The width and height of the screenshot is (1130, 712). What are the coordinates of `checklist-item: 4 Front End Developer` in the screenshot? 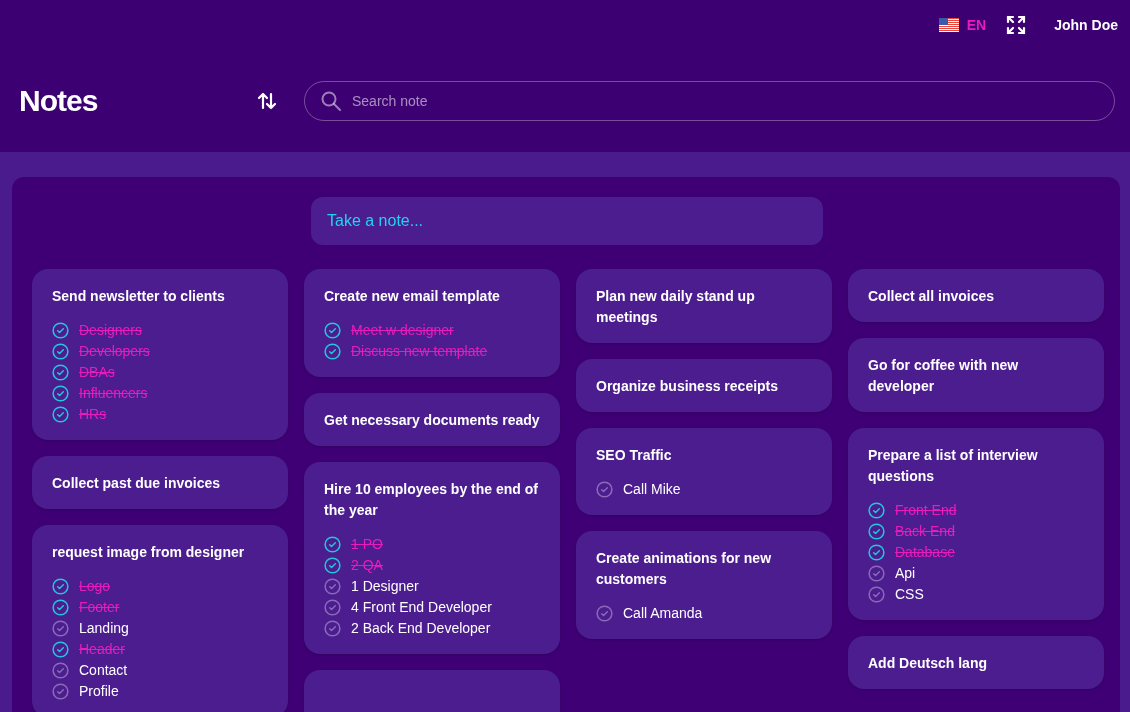 It's located at (421, 607).